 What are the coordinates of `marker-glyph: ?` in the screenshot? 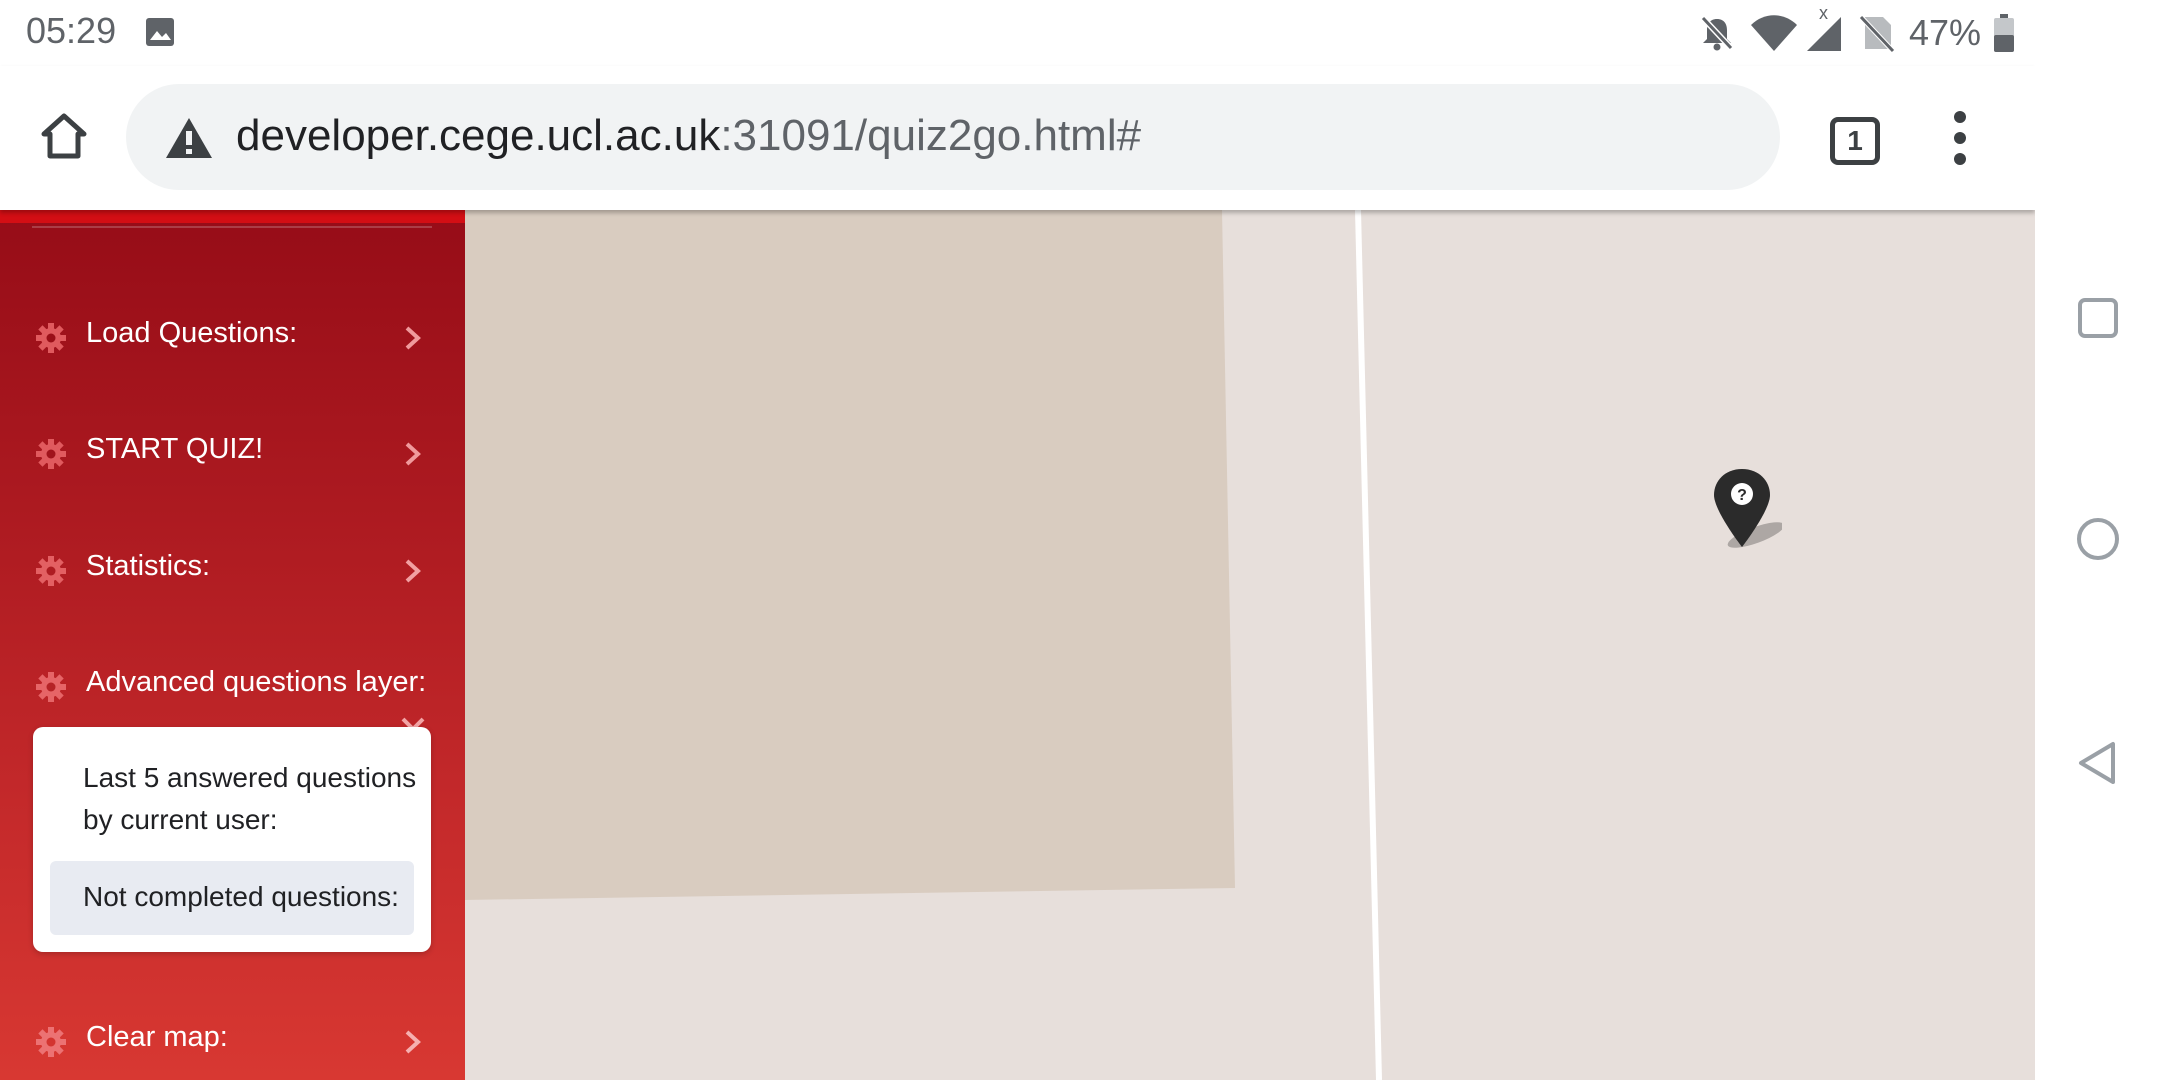 It's located at (1742, 495).